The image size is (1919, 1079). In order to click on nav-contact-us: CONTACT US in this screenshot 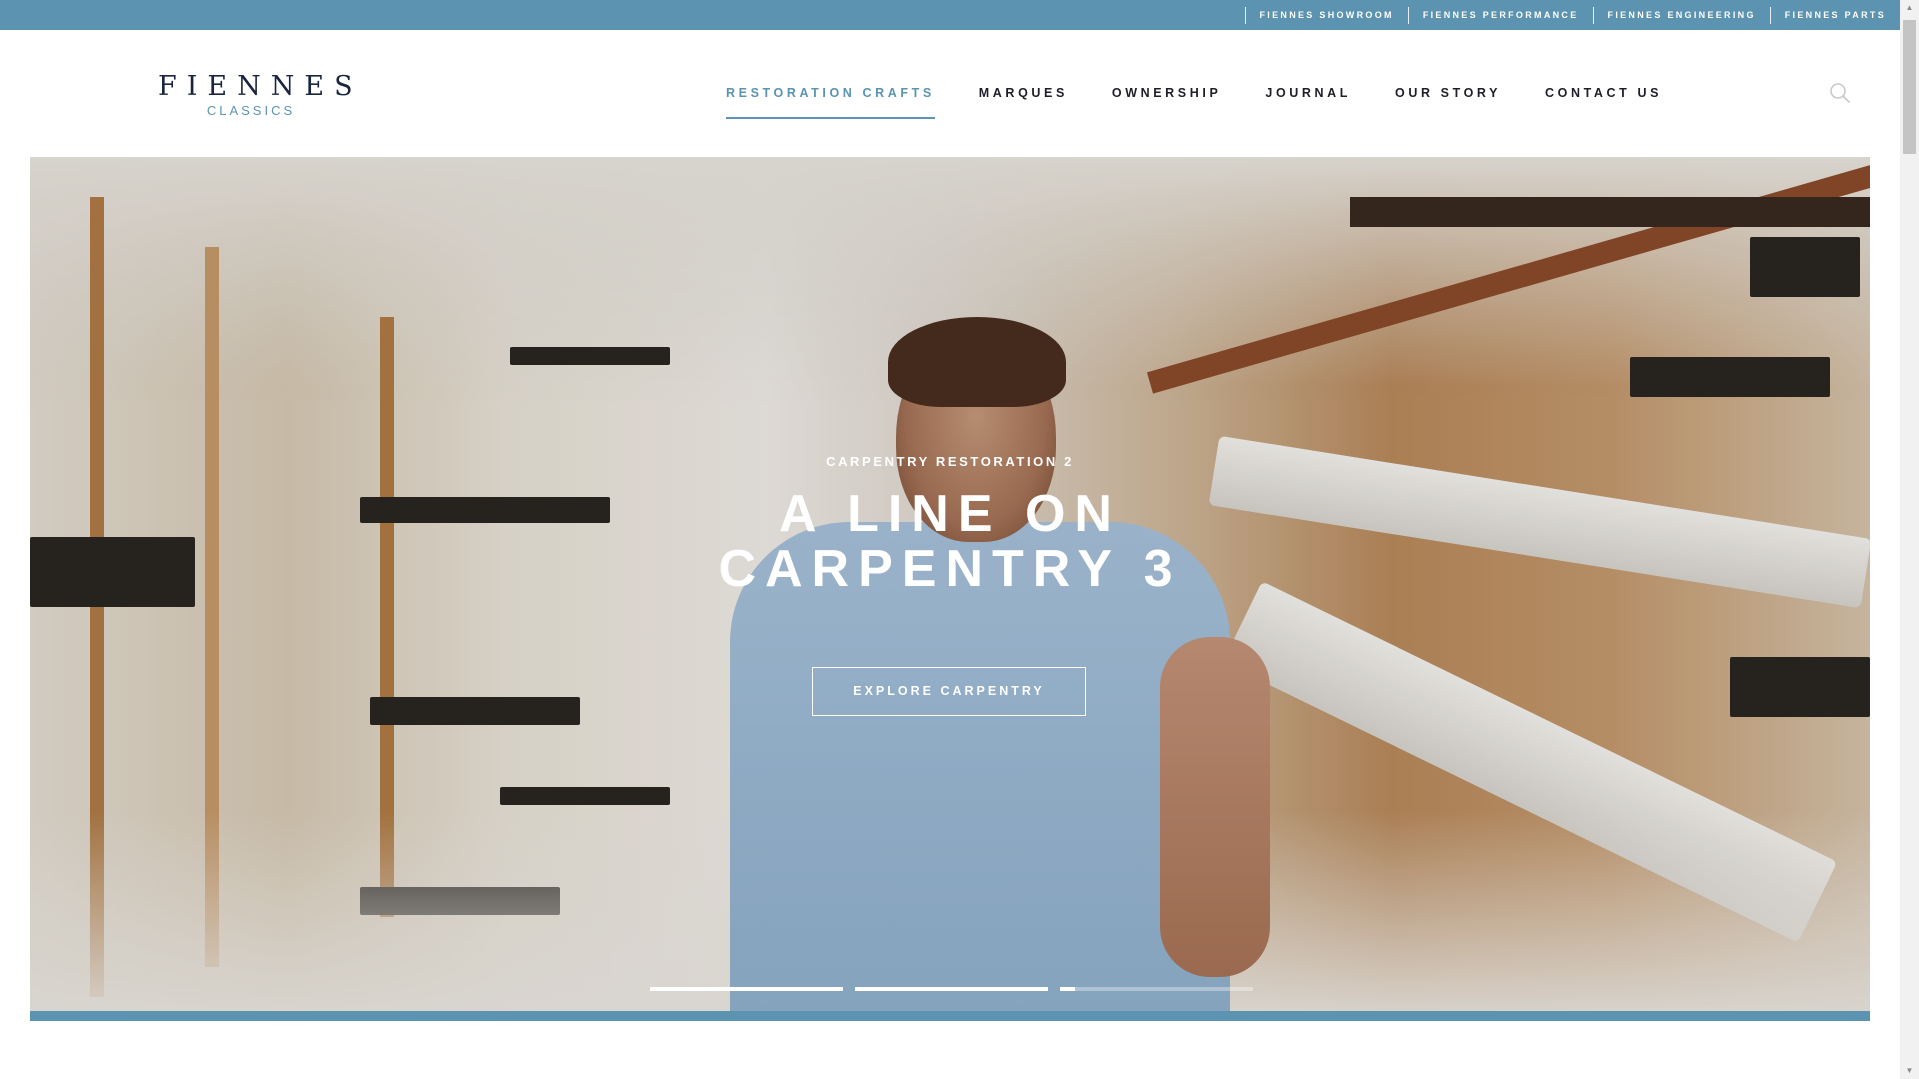, I will do `click(1603, 100)`.